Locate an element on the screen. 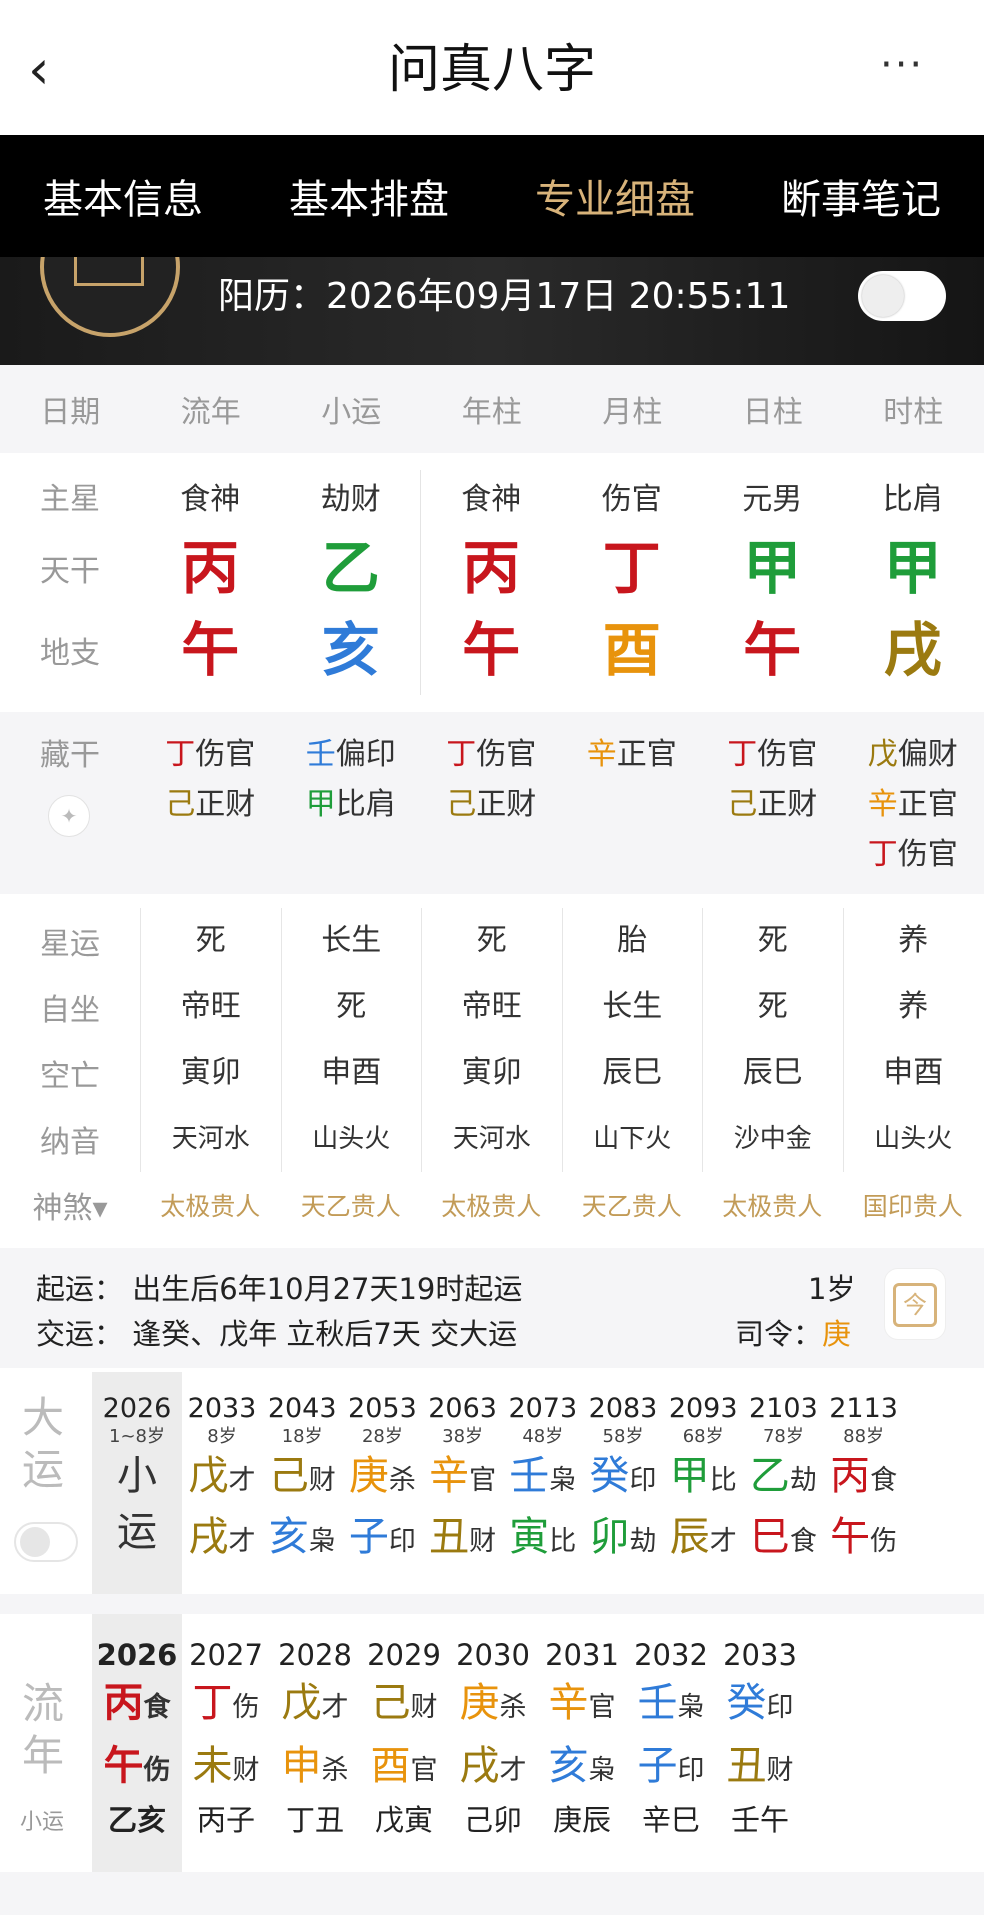 The height and width of the screenshot is (1915, 984). flow-year-item: 2029 己财 酉官 戊寅 is located at coordinates (404, 1727).